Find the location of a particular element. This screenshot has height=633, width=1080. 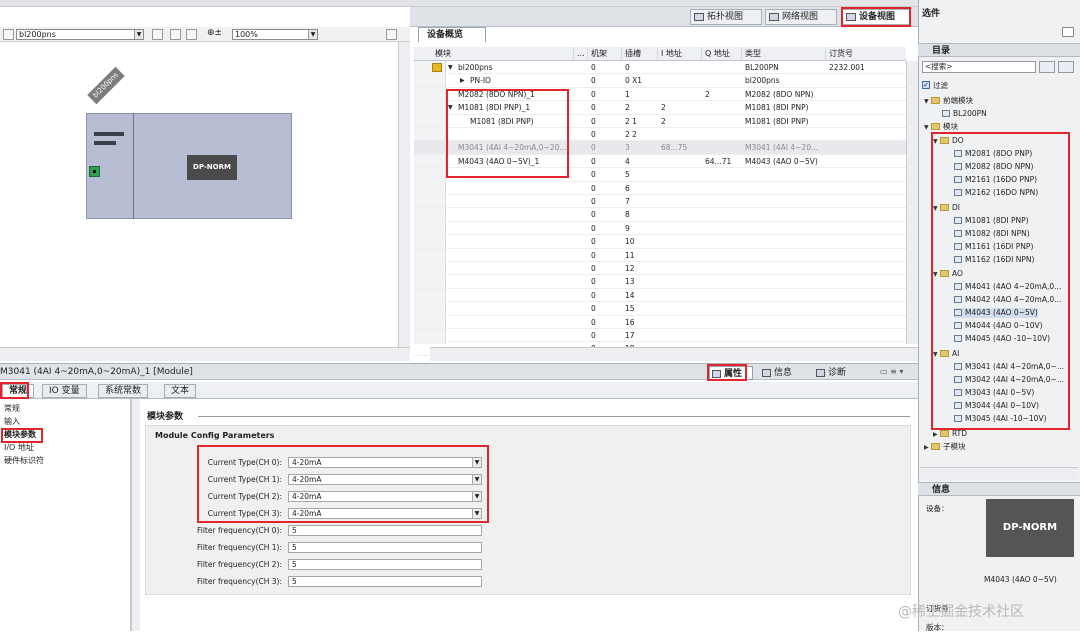

catalog-view-icon is located at coordinates (1068, 32).